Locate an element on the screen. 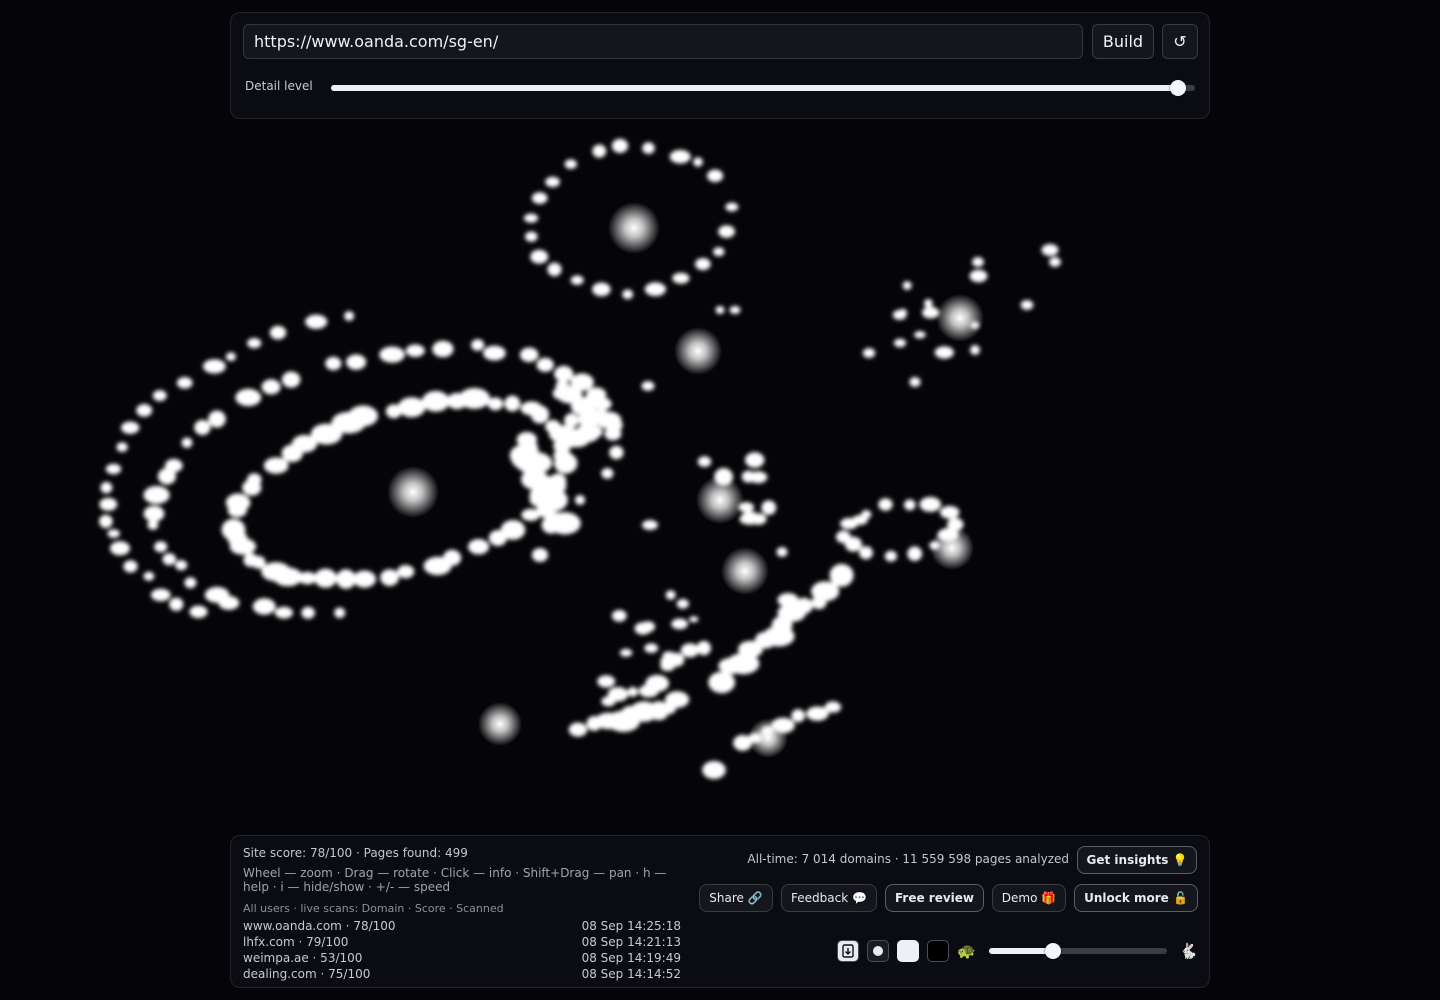 The image size is (1440, 1000). reset-button: ↺ is located at coordinates (1180, 41).